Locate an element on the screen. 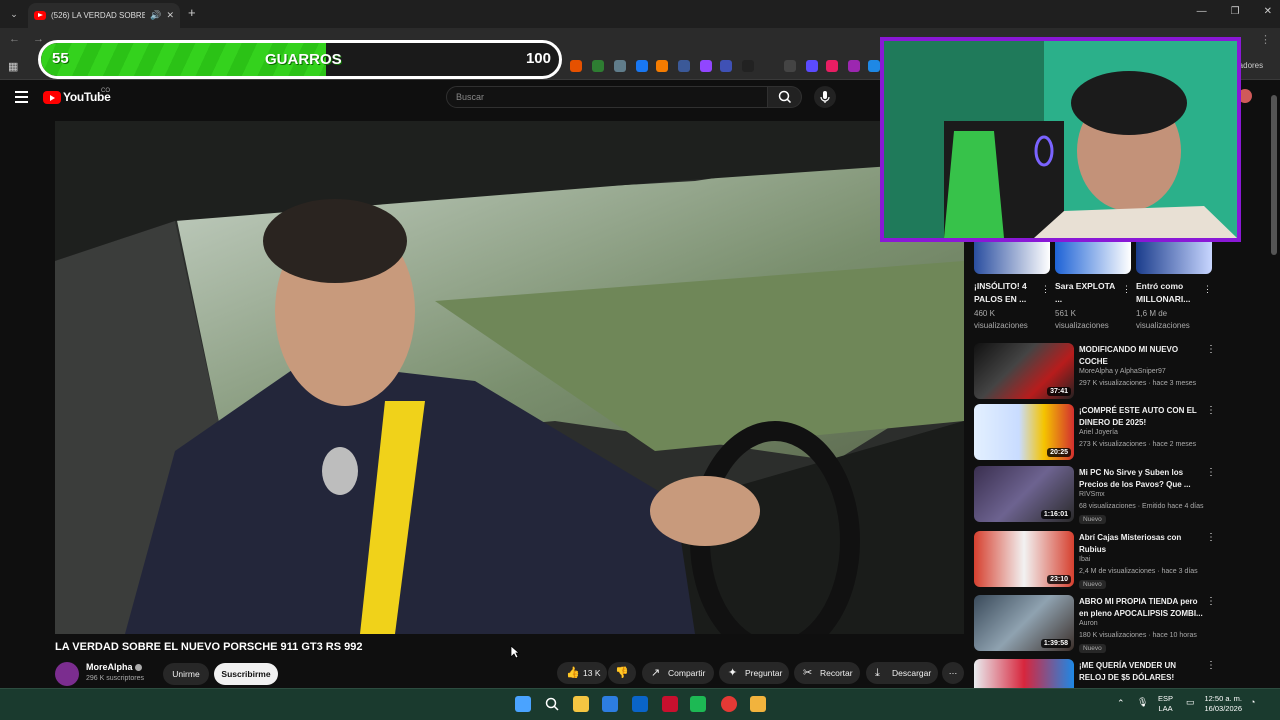 This screenshot has width=1280, height=720. search-input: Buscar is located at coordinates (607, 97).